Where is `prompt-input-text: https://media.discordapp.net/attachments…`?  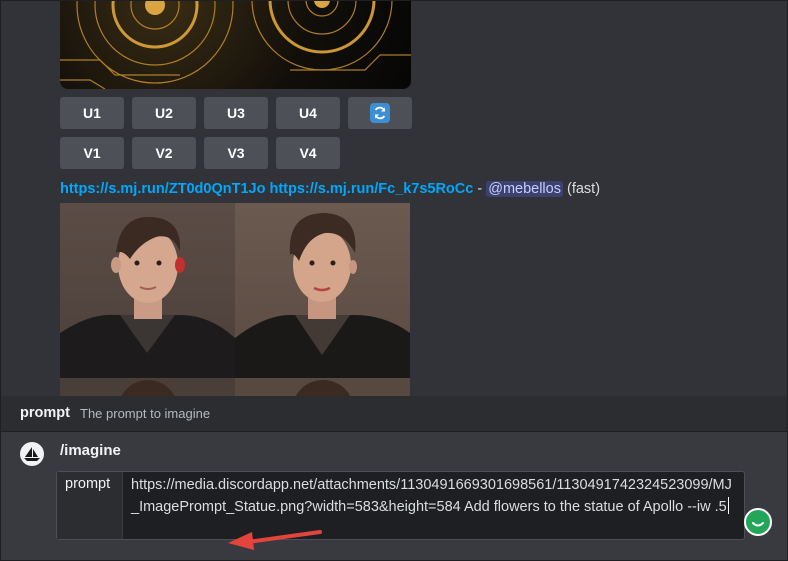 prompt-input-text: https://media.discordapp.net/attachments… is located at coordinates (431, 496).